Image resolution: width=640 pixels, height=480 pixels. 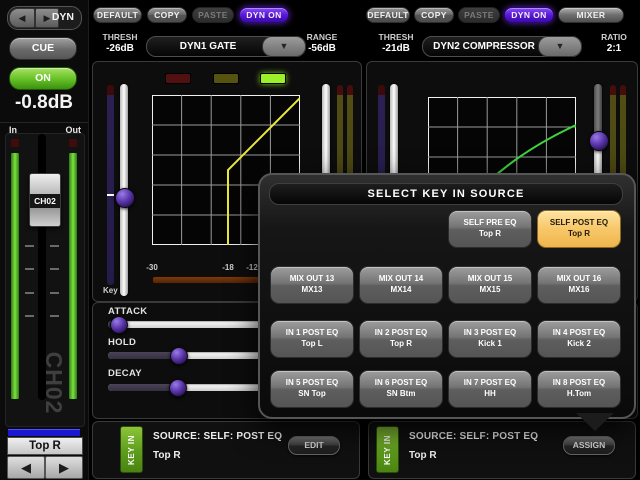 What do you see at coordinates (120, 48) in the screenshot?
I see `dyn1-thresh-value: -26dB` at bounding box center [120, 48].